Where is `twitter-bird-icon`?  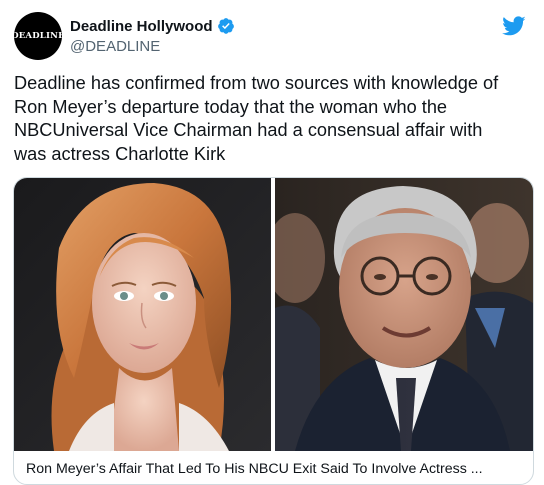
twitter-bird-icon is located at coordinates (514, 26).